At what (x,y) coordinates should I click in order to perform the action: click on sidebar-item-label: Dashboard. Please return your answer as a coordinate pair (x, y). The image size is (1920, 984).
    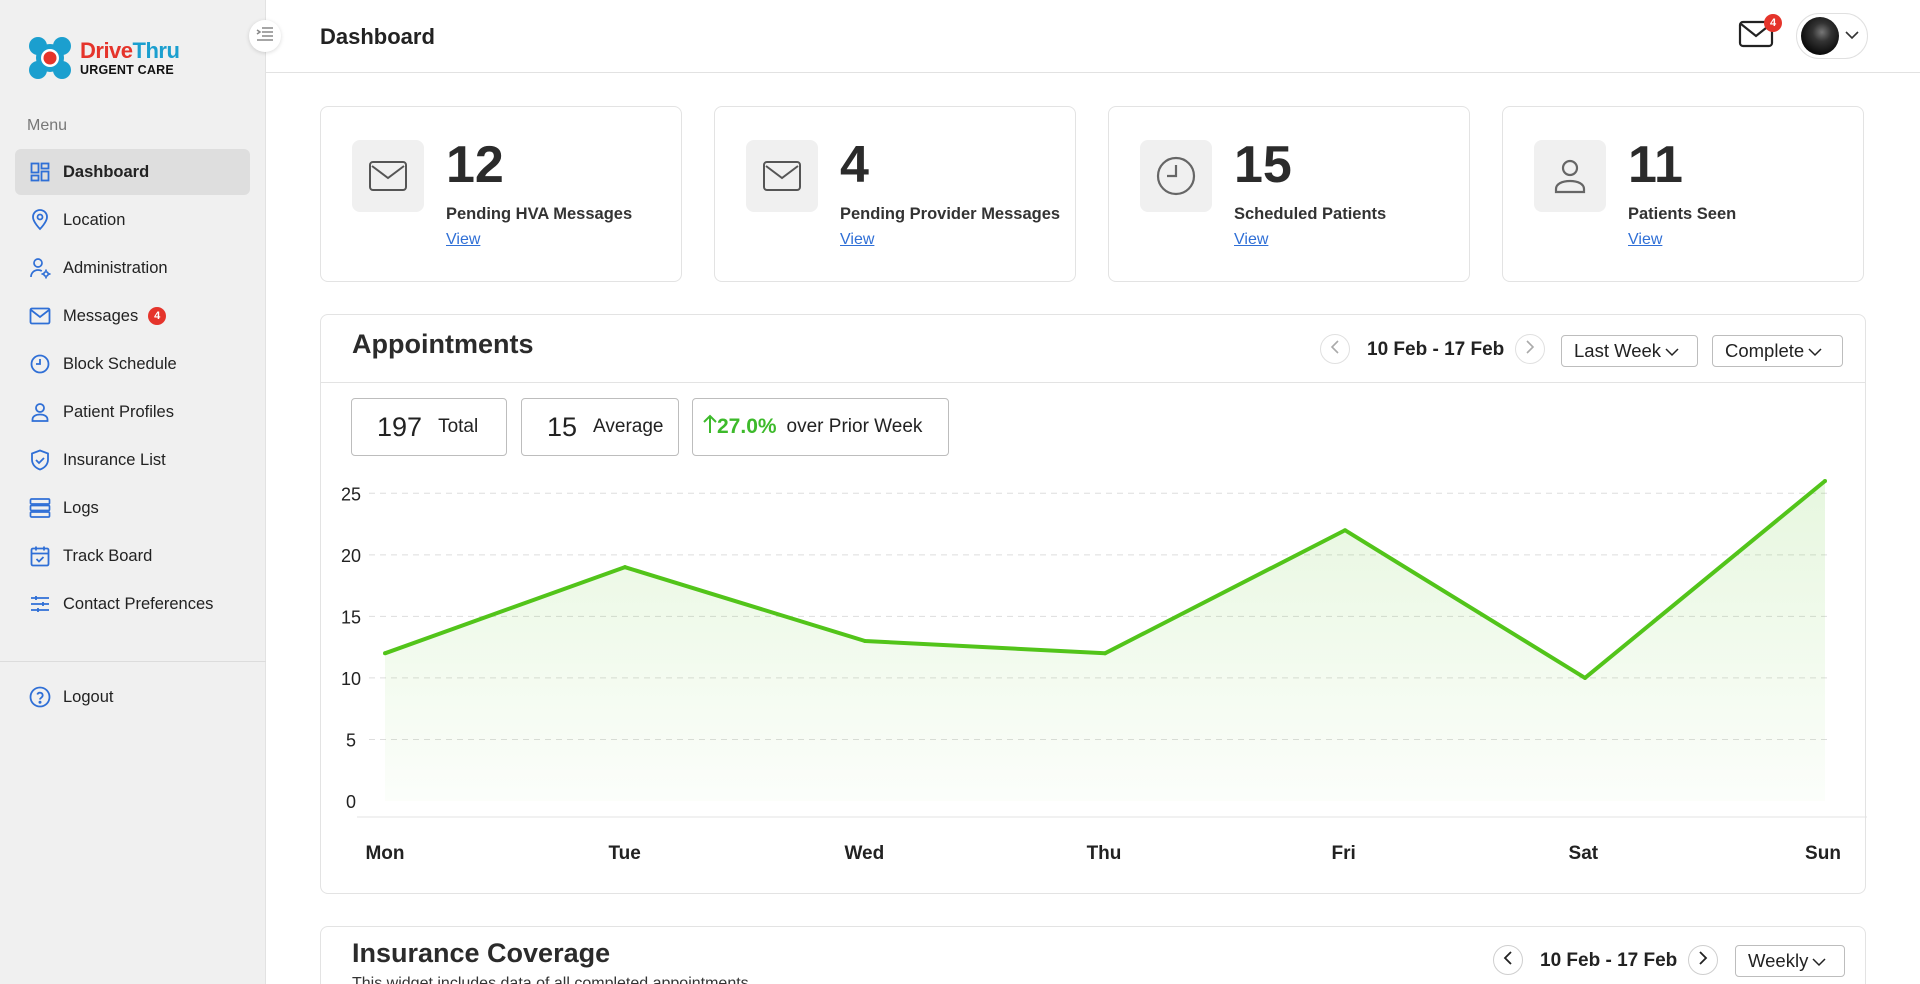
    Looking at the image, I should click on (106, 171).